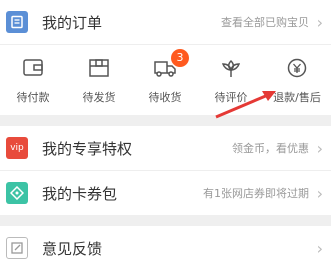  Describe the element at coordinates (17, 248) in the screenshot. I see `feedback-icon` at that location.